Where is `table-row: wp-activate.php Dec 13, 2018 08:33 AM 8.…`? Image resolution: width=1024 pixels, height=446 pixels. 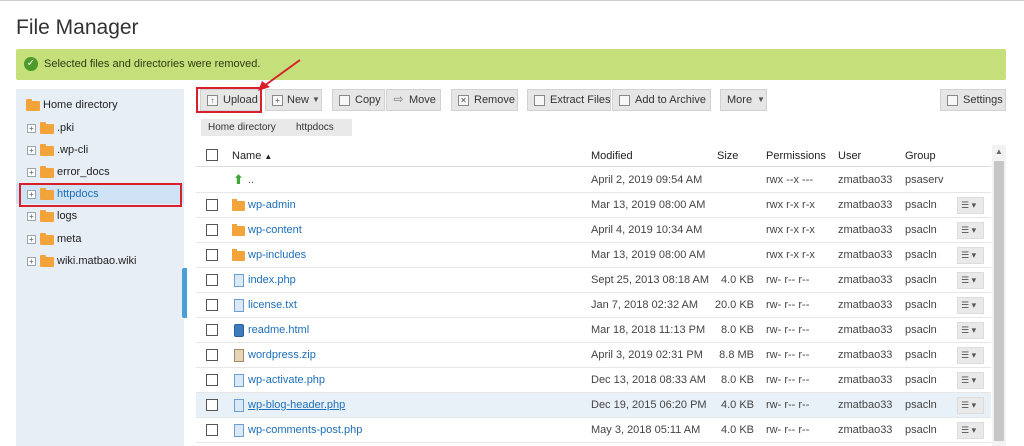 table-row: wp-activate.php Dec 13, 2018 08:33 AM 8.… is located at coordinates (593, 380).